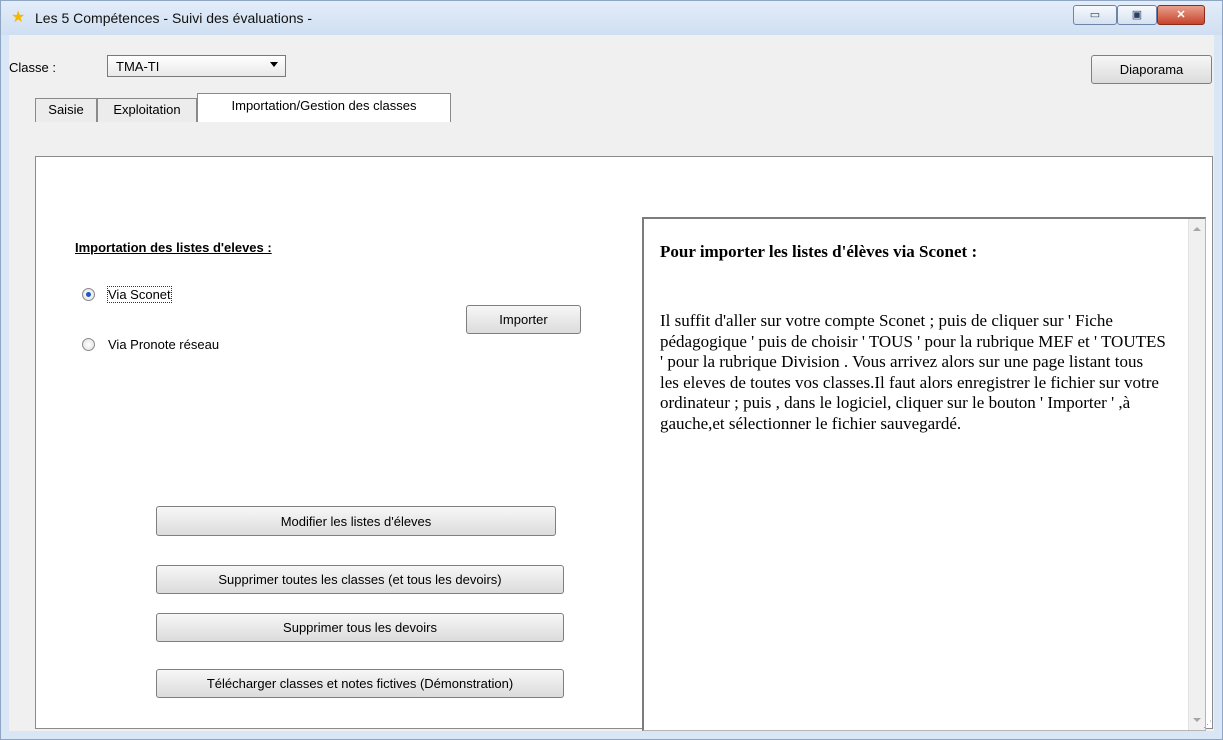  I want to click on tab-saisie: Saisie, so click(66, 110).